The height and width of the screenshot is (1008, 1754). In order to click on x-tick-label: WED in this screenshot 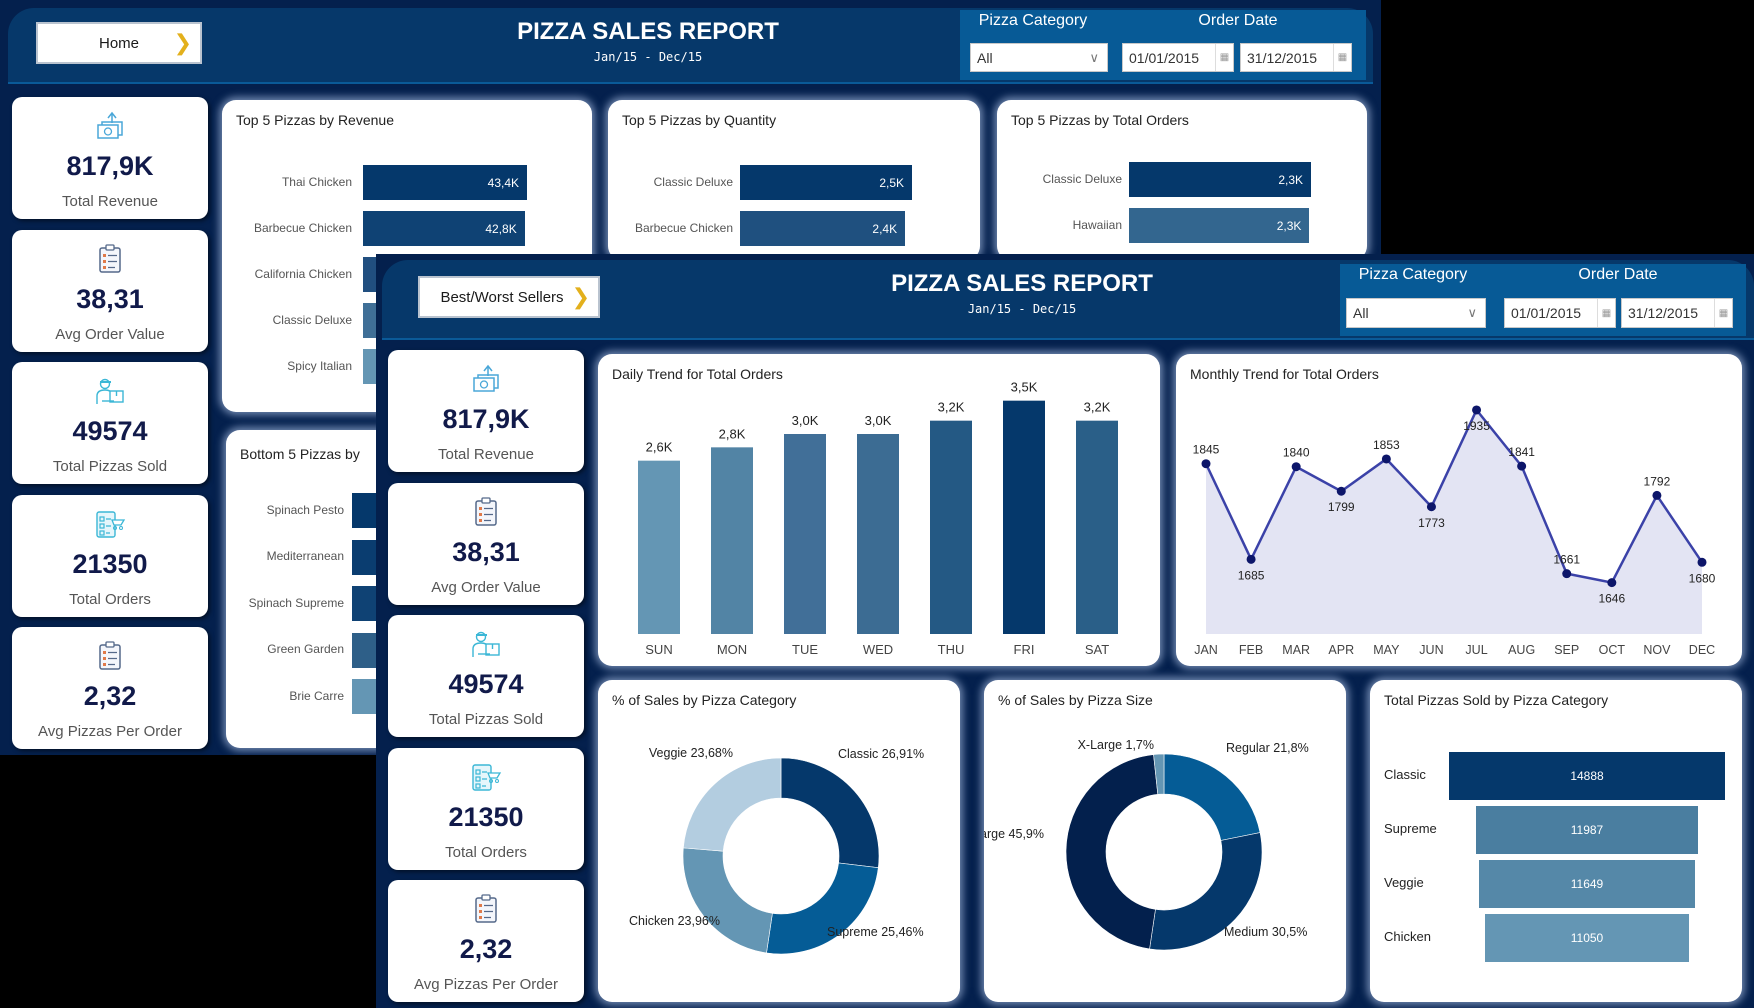, I will do `click(878, 649)`.